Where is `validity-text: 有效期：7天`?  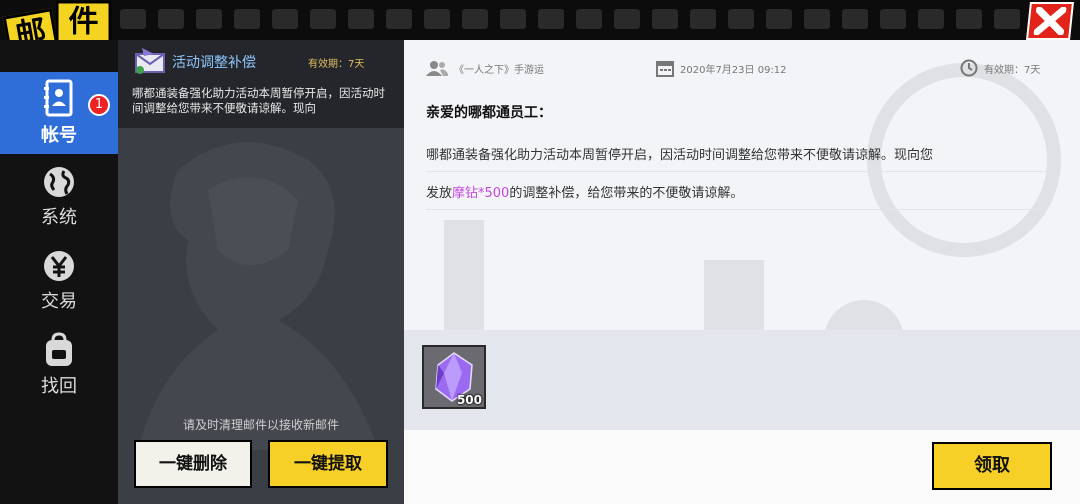
validity-text: 有效期：7天 is located at coordinates (1012, 70).